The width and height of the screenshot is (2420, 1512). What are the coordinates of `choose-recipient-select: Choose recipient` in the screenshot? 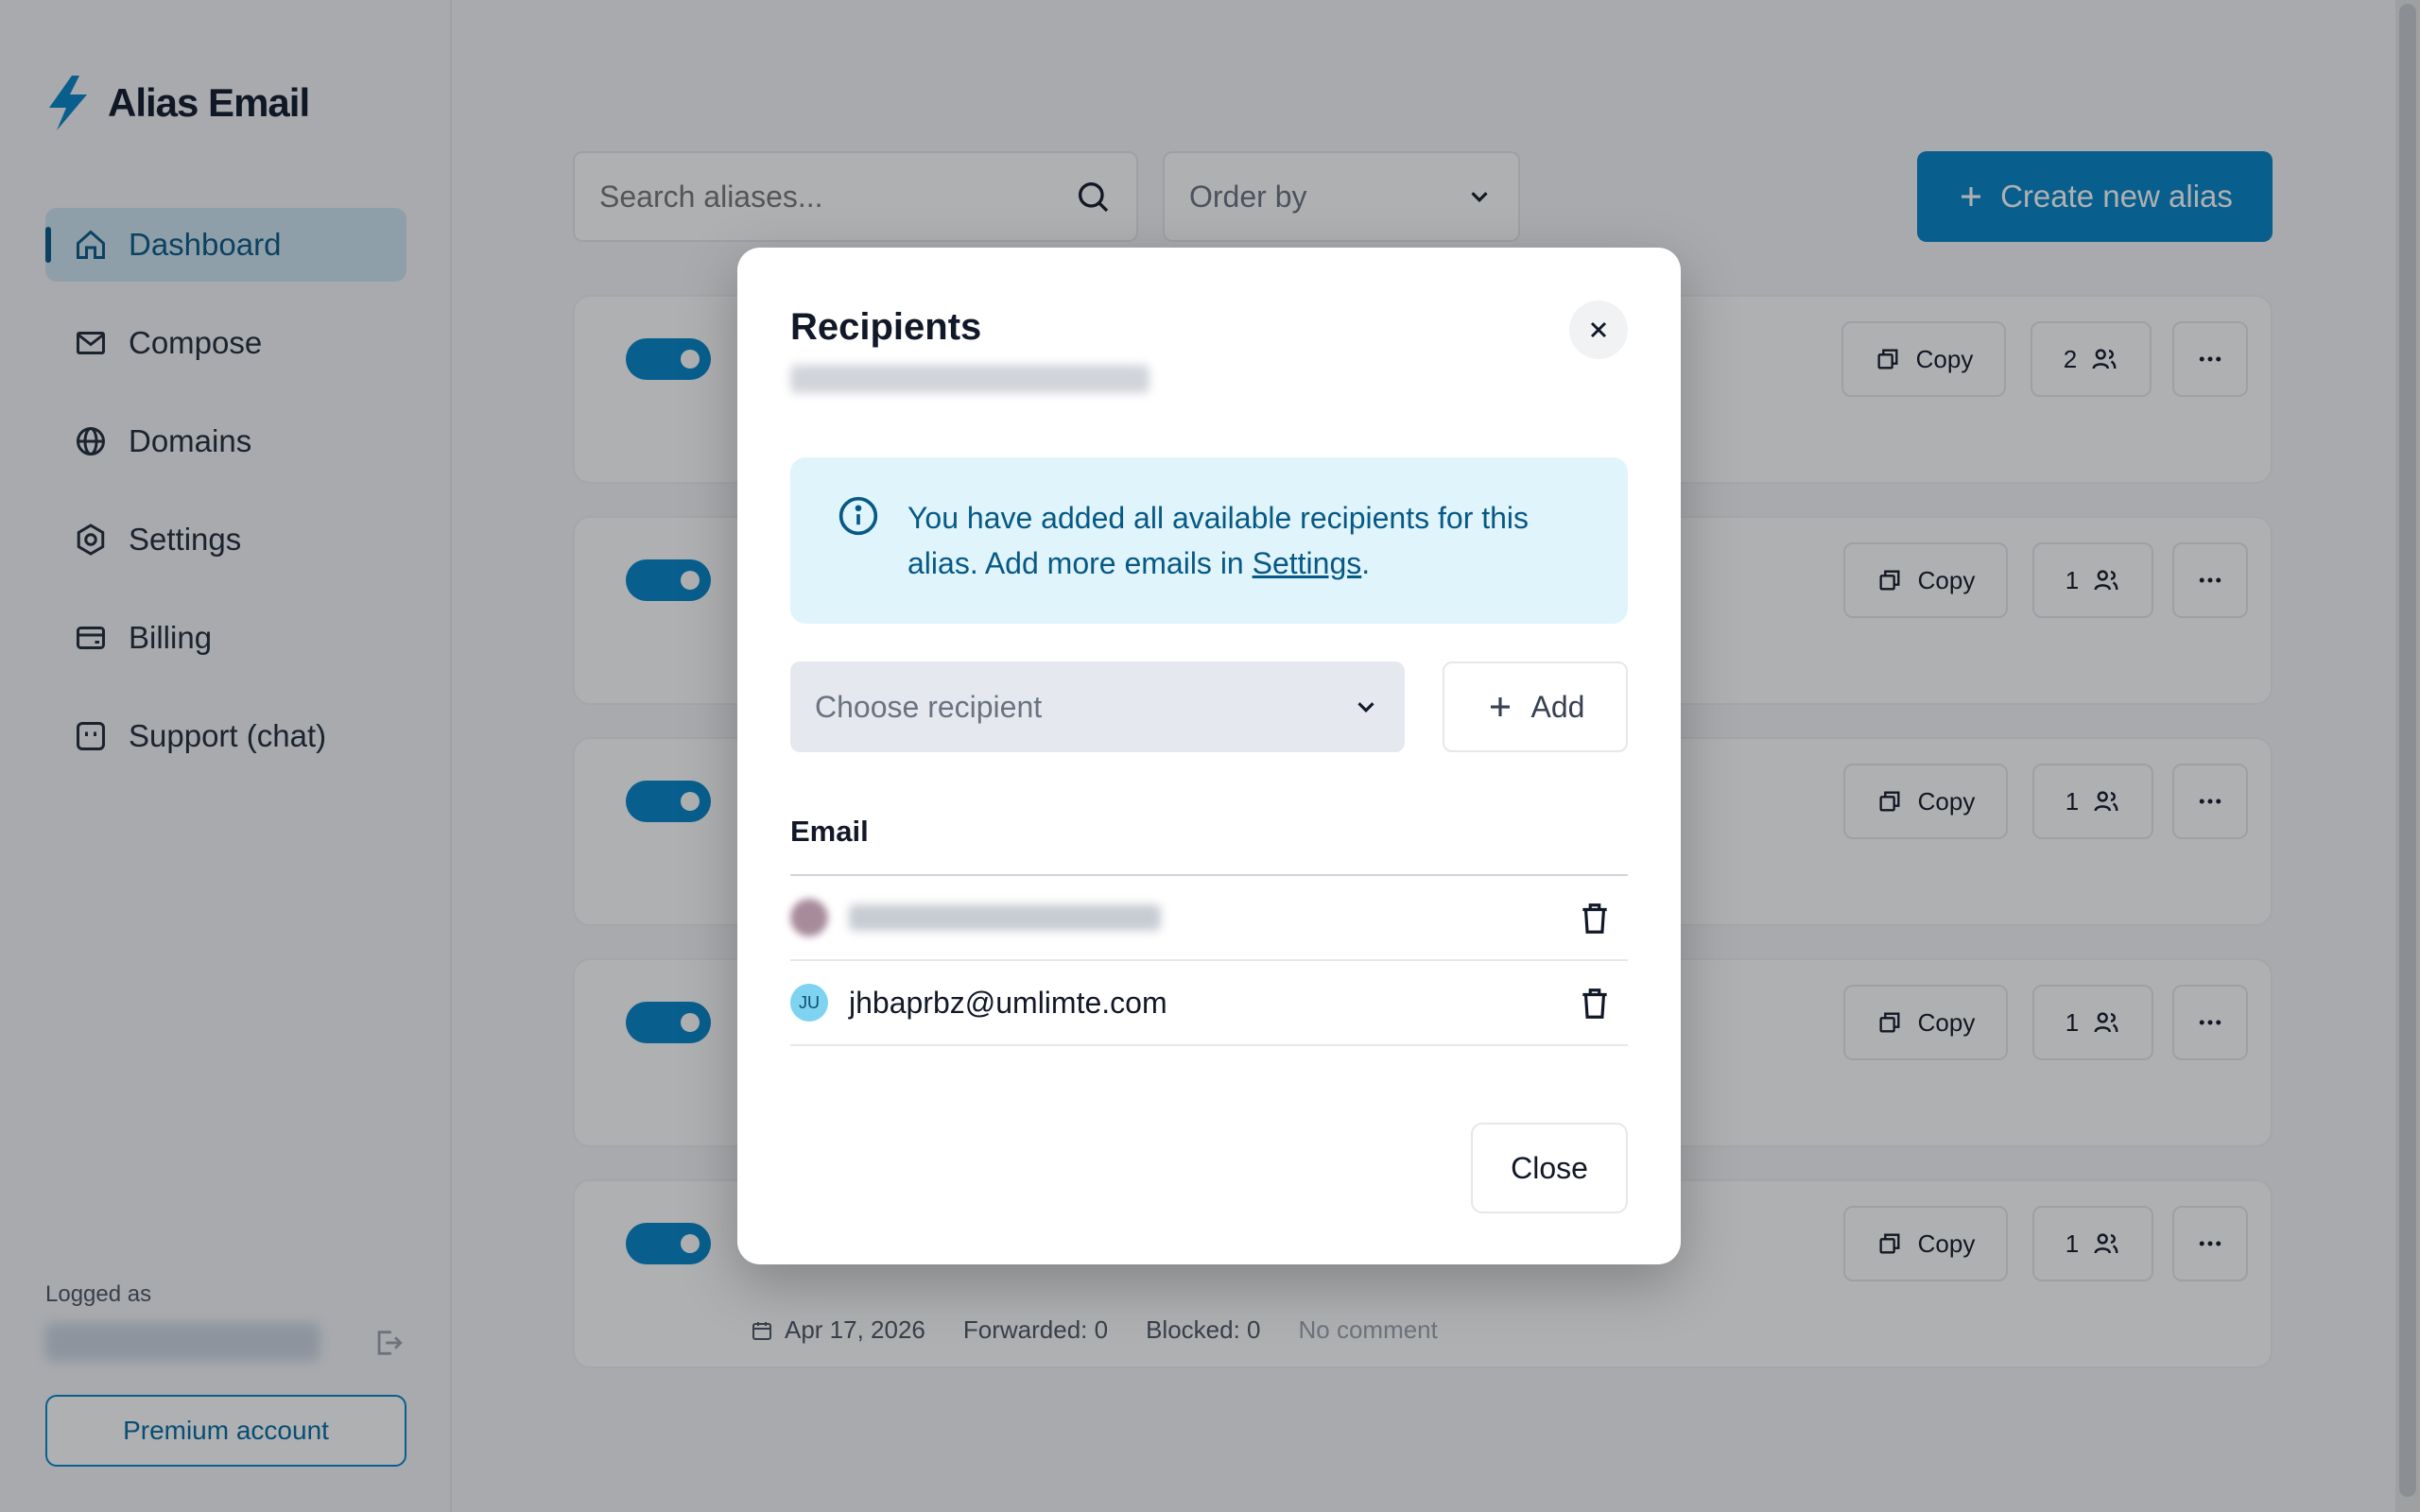 It's located at (1097, 707).